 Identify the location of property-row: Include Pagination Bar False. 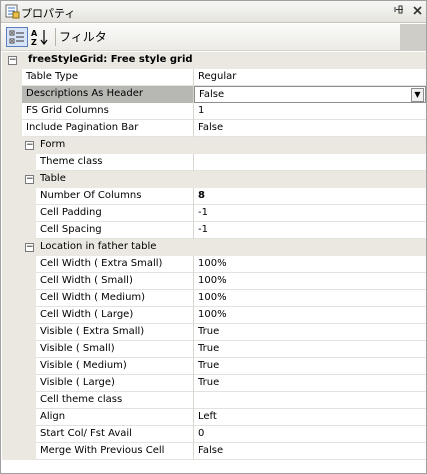
(214, 128).